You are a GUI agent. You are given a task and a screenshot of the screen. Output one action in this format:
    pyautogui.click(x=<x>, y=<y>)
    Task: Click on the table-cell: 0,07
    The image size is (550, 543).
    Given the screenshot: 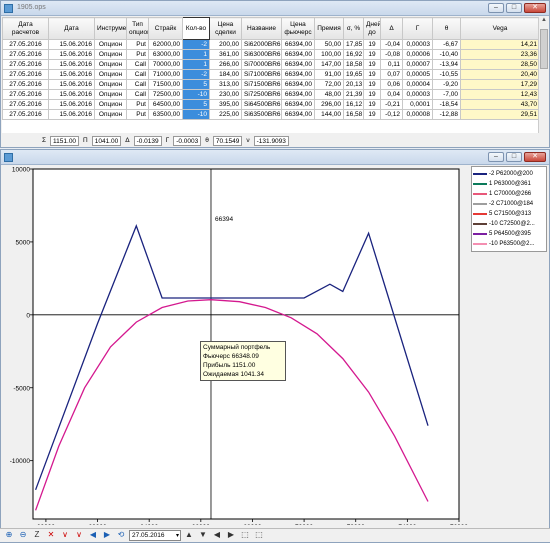 What is the action you would take?
    pyautogui.click(x=391, y=74)
    